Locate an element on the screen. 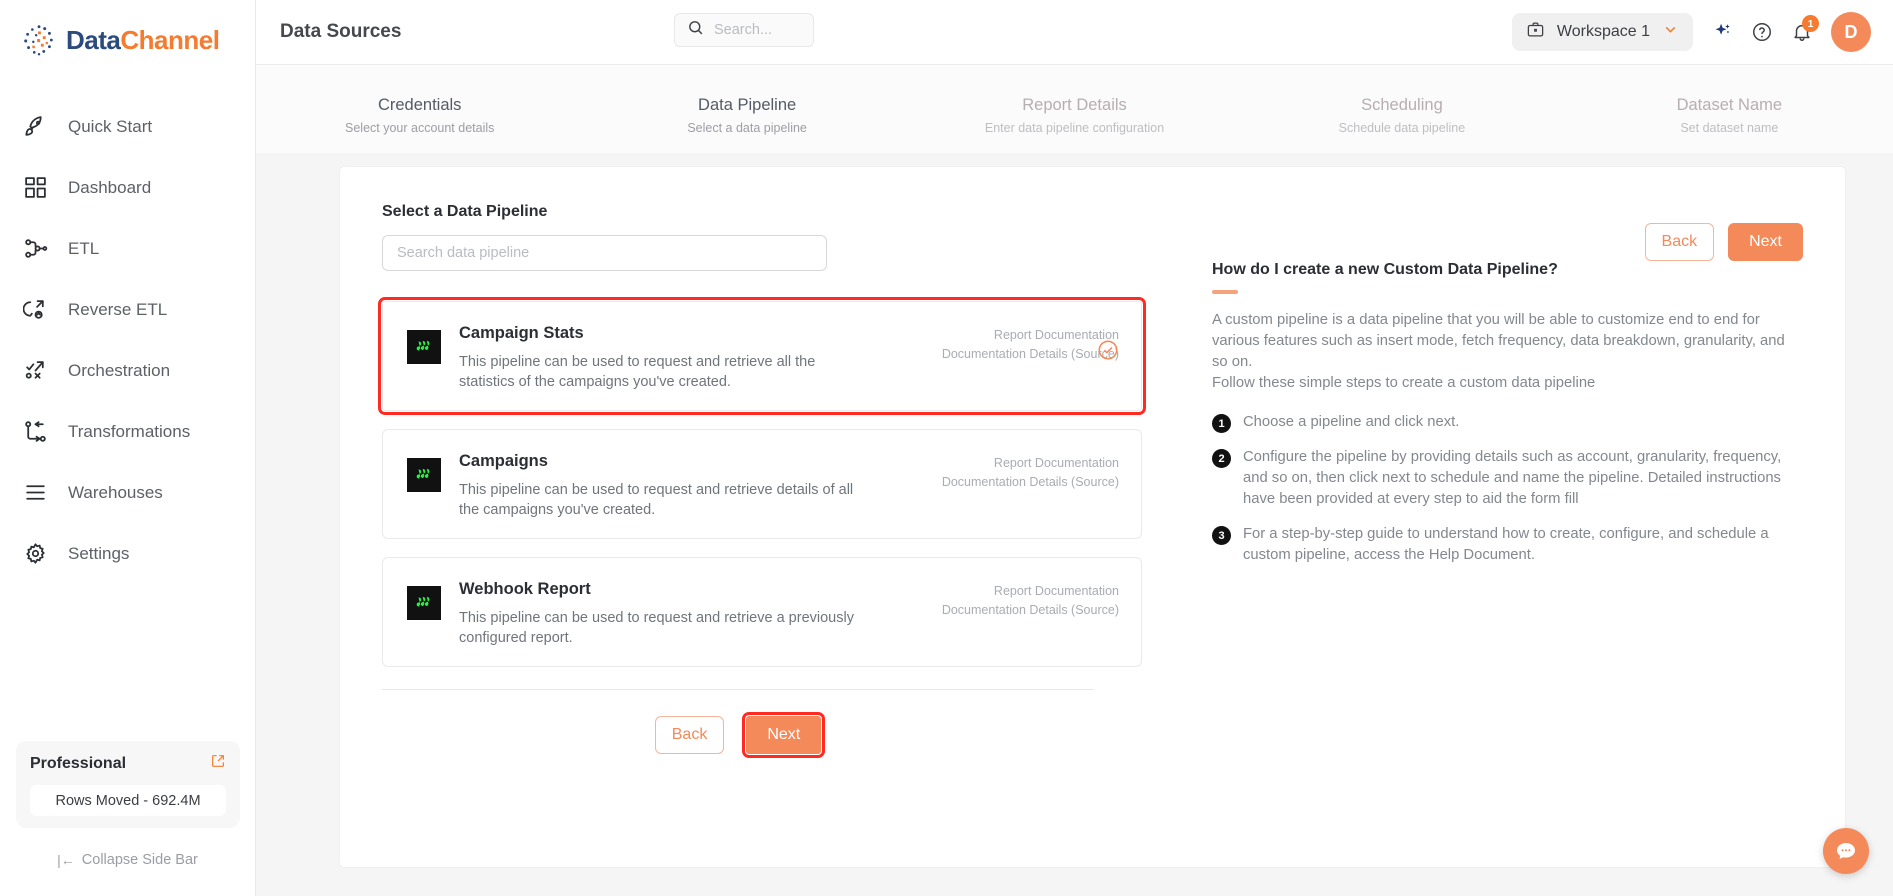 The width and height of the screenshot is (1893, 896). back-button-top: Back is located at coordinates (1679, 242).